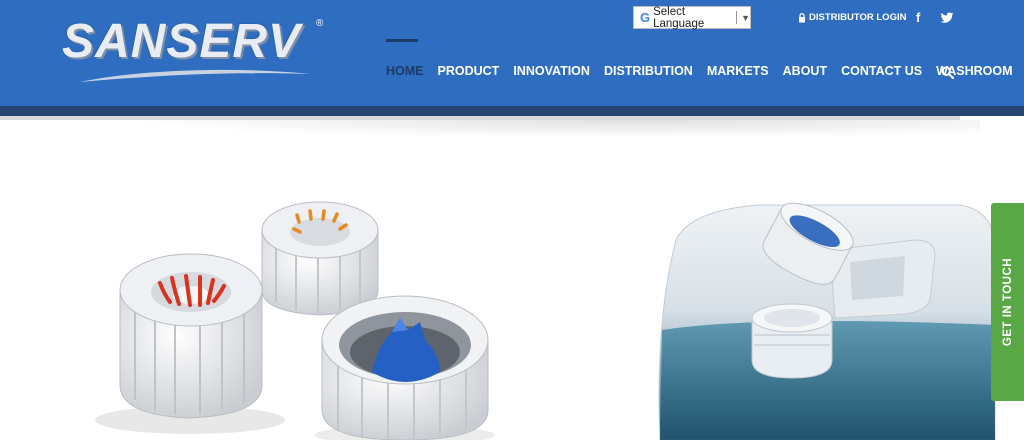 Image resolution: width=1024 pixels, height=440 pixels. Describe the element at coordinates (320, 23) in the screenshot. I see `registered-mark: ®` at that location.